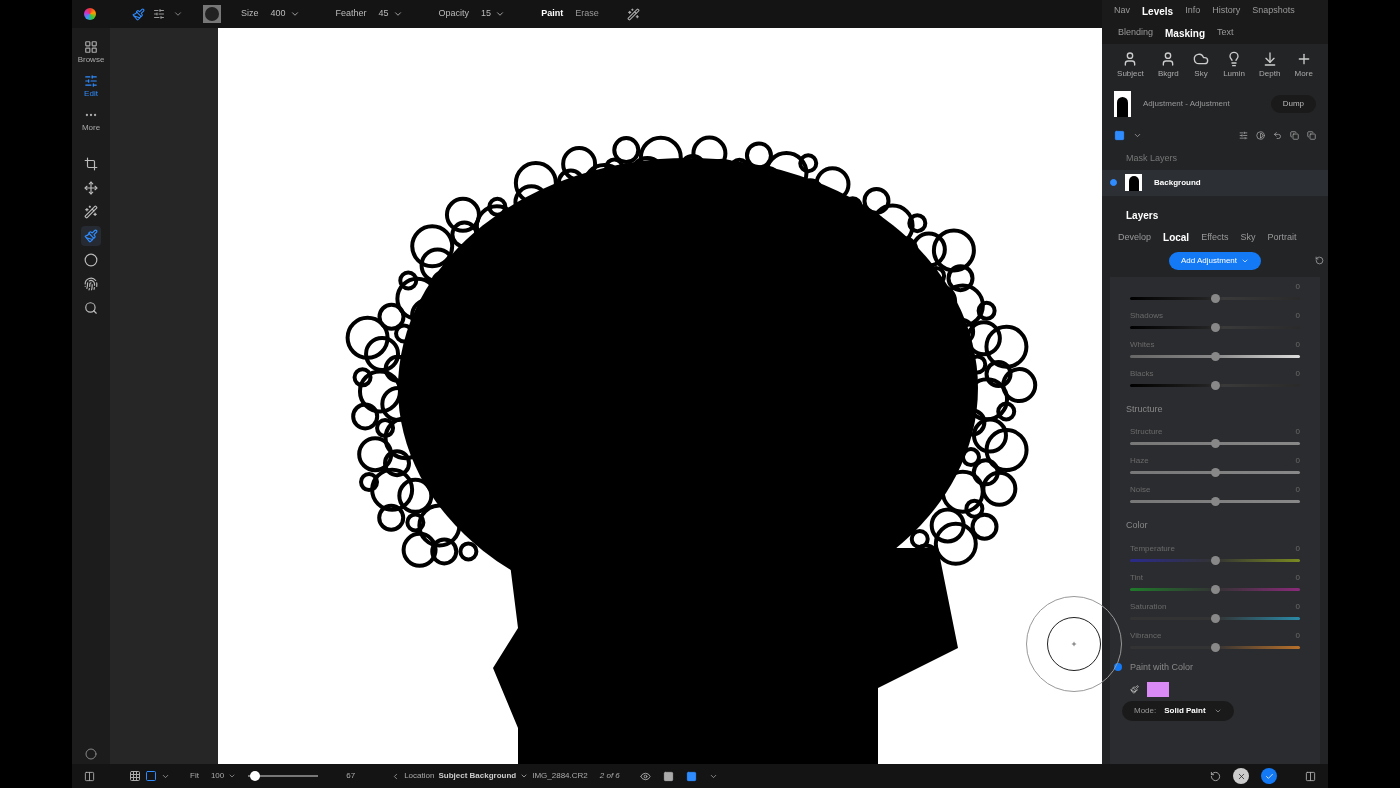 Image resolution: width=1400 pixels, height=788 pixels. What do you see at coordinates (1140, 489) in the screenshot?
I see `slider-label: Noise` at bounding box center [1140, 489].